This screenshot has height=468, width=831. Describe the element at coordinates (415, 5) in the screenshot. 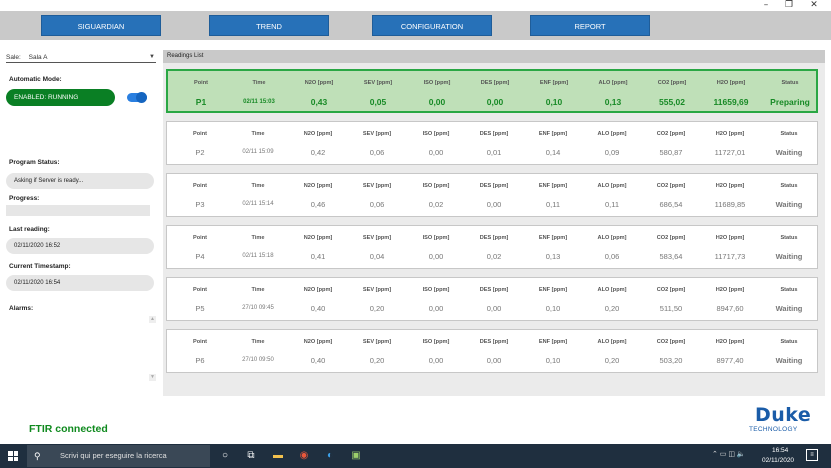

I see `title-bar: – ❐ ✕` at that location.